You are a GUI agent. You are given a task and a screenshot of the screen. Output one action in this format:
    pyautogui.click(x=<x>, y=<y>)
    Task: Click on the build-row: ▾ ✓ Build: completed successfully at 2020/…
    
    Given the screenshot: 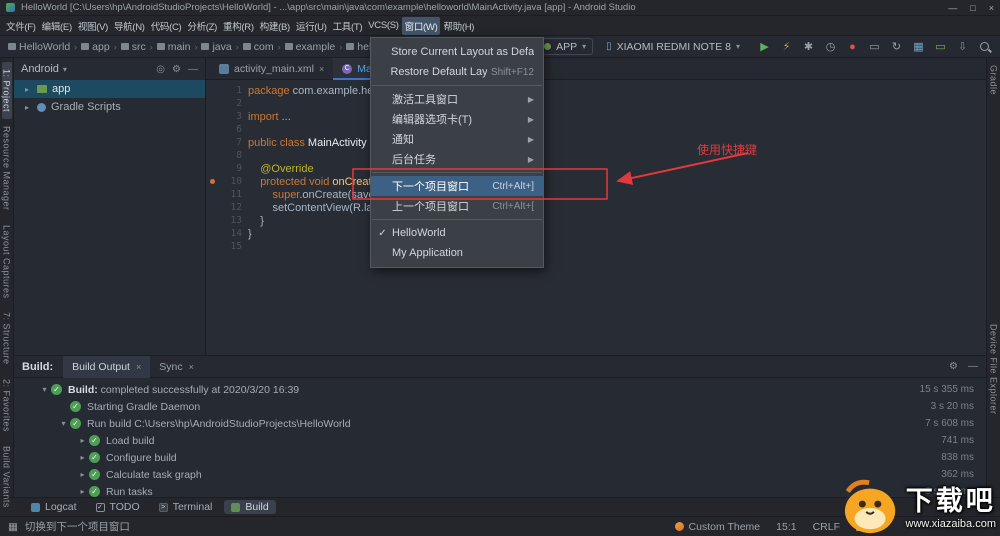 What is the action you would take?
    pyautogui.click(x=500, y=389)
    